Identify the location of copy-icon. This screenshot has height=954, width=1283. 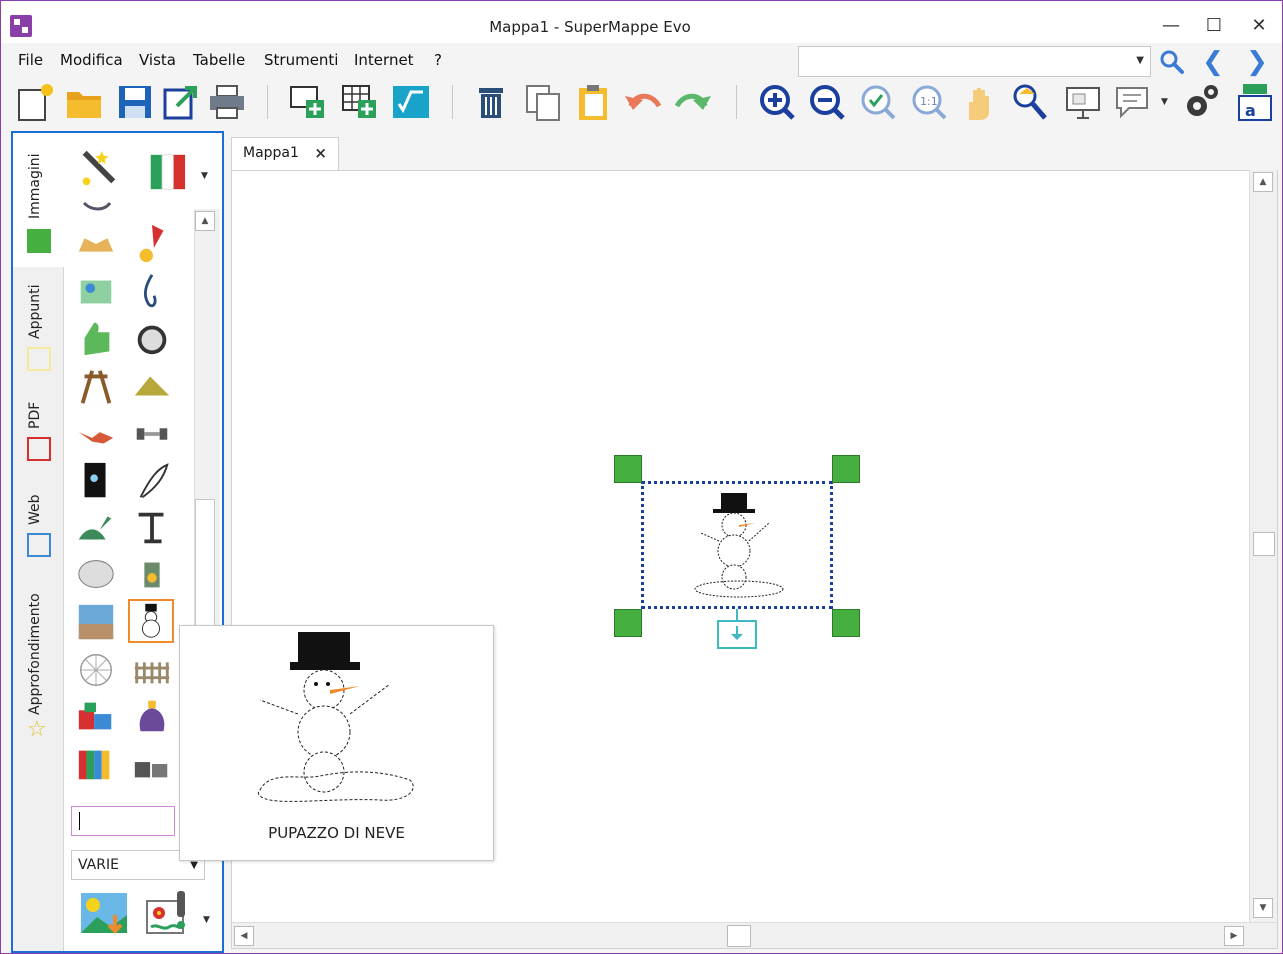
(543, 102).